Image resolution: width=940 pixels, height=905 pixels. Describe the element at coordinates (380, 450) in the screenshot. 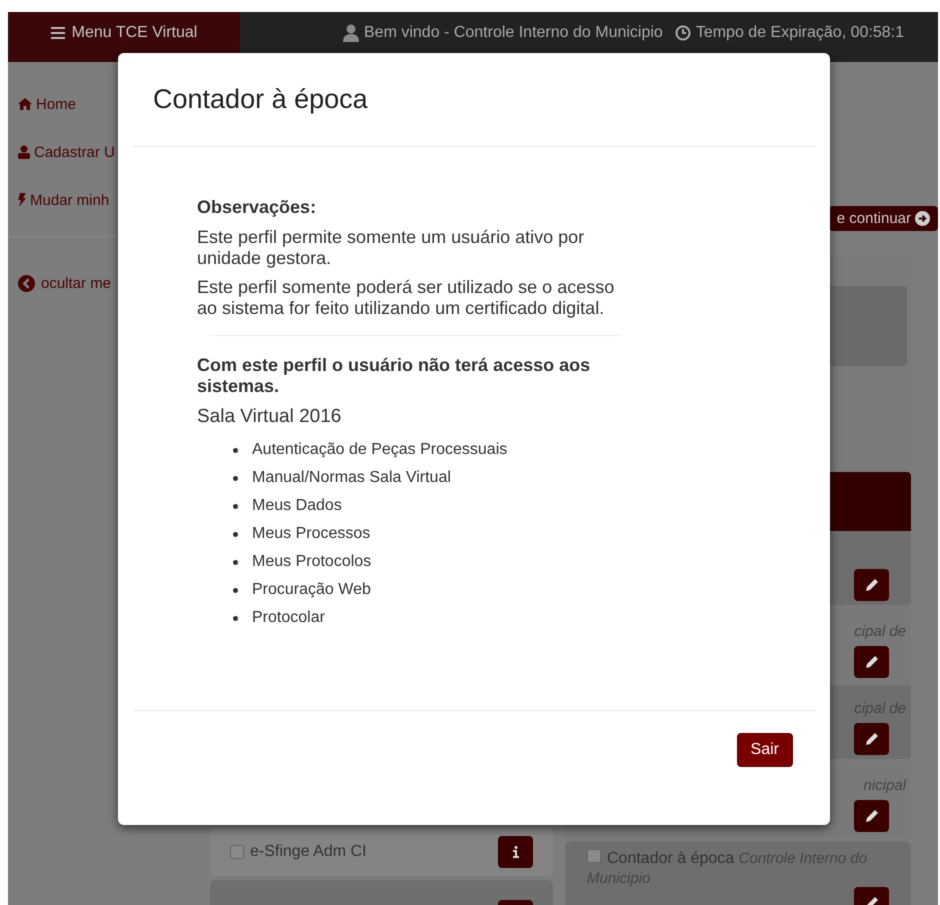

I see `feature-item: Autenticação de Peças Processuais` at that location.